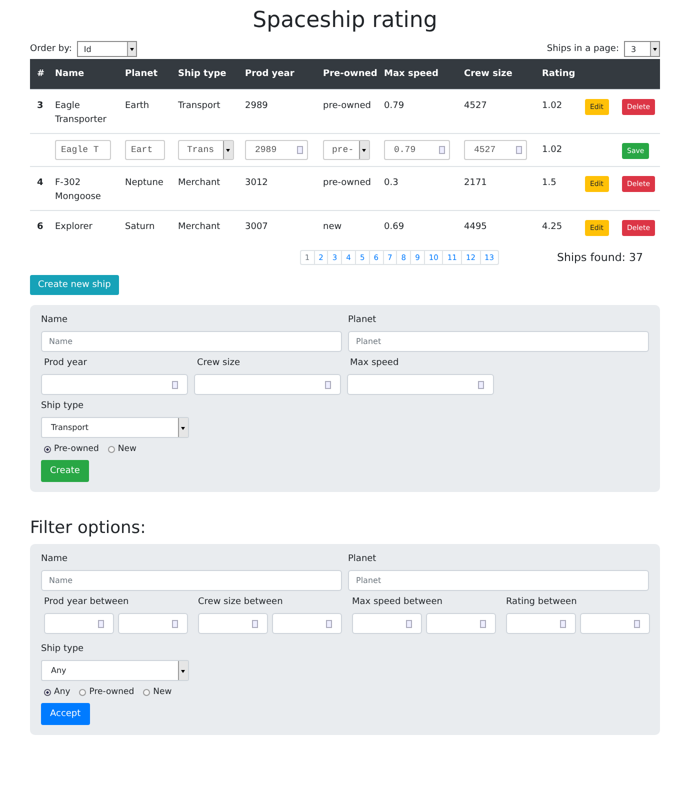  Describe the element at coordinates (65, 363) in the screenshot. I see `field-label: Prod year` at that location.